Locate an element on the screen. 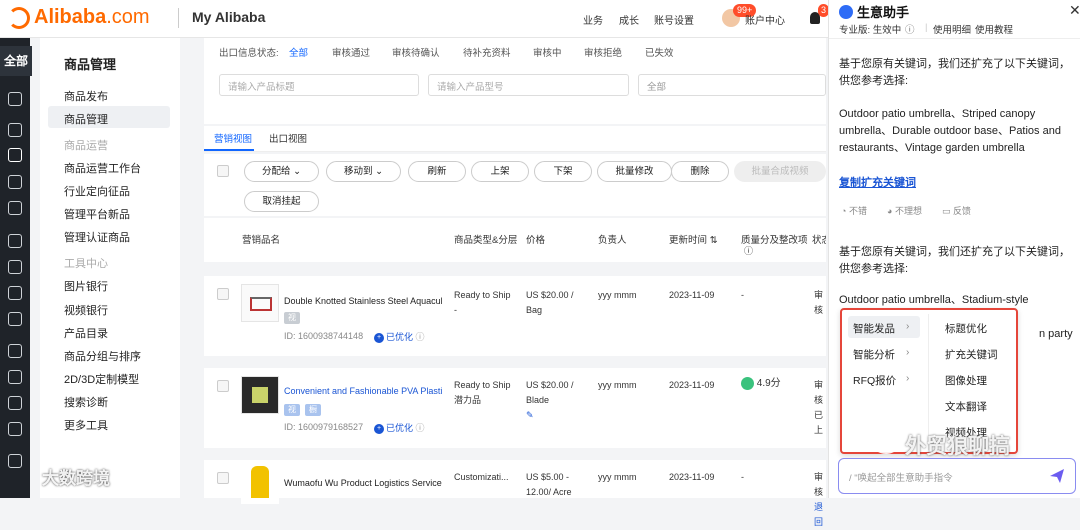 This screenshot has height=530, width=1080. model-search-input: 请输入产品型号 is located at coordinates (528, 85).